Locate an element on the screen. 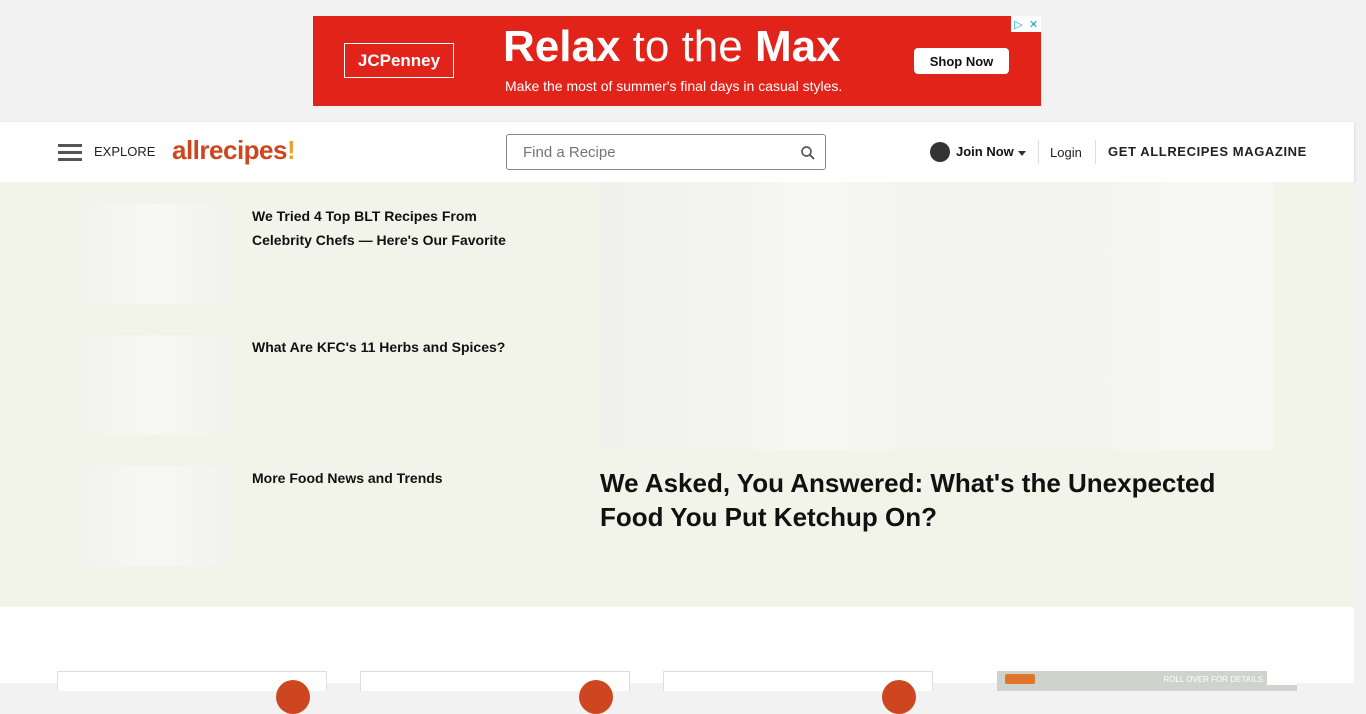  adchoices-icon: ▷ is located at coordinates (1018, 24).